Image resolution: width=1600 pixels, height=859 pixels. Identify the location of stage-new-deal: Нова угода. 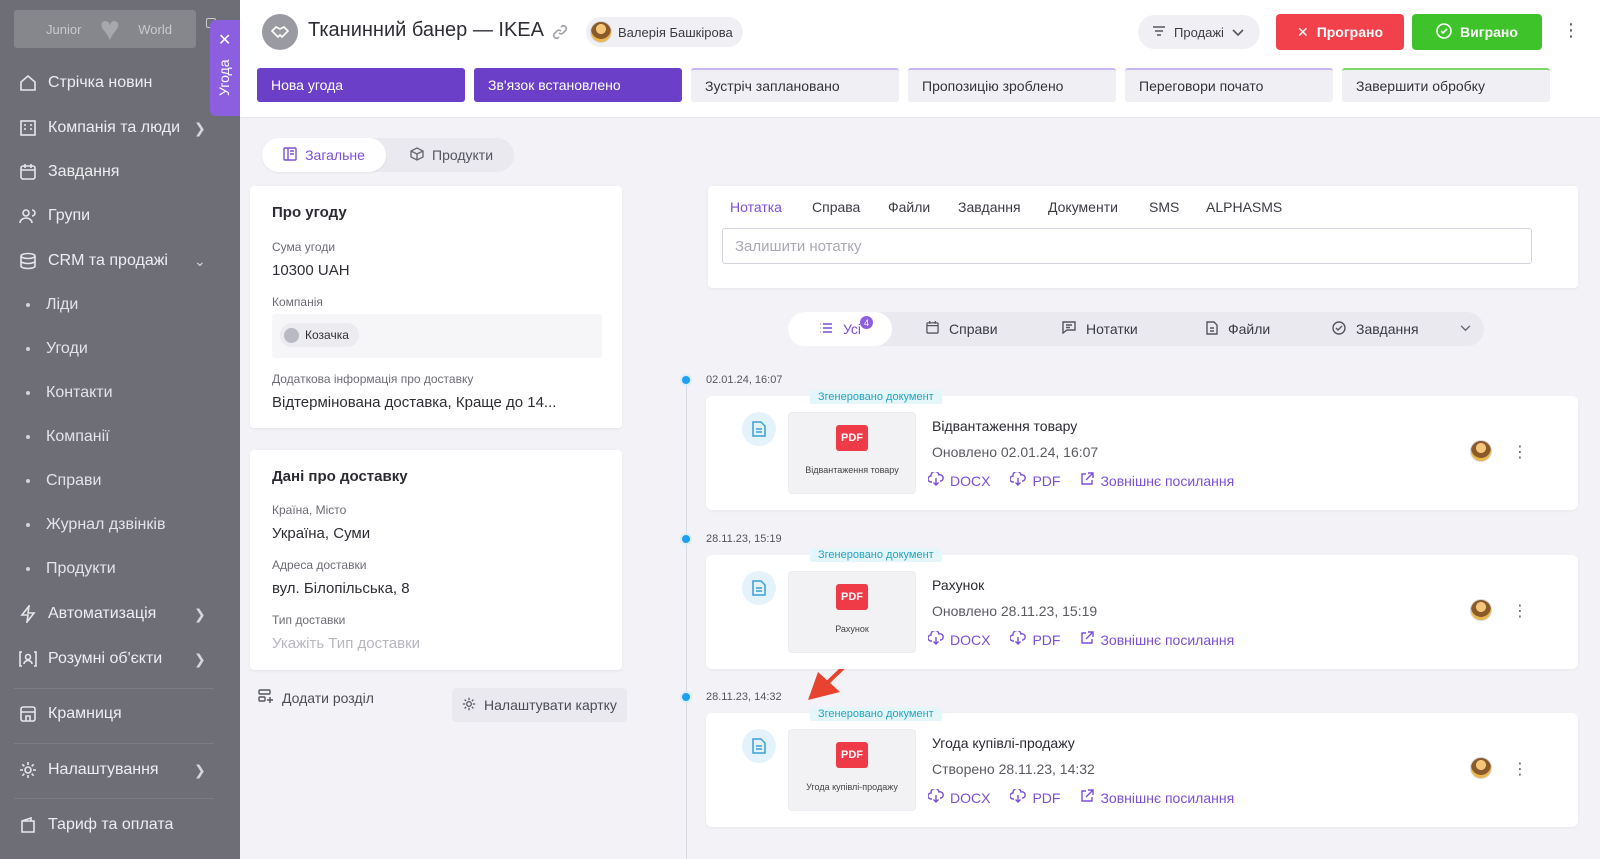
(361, 85).